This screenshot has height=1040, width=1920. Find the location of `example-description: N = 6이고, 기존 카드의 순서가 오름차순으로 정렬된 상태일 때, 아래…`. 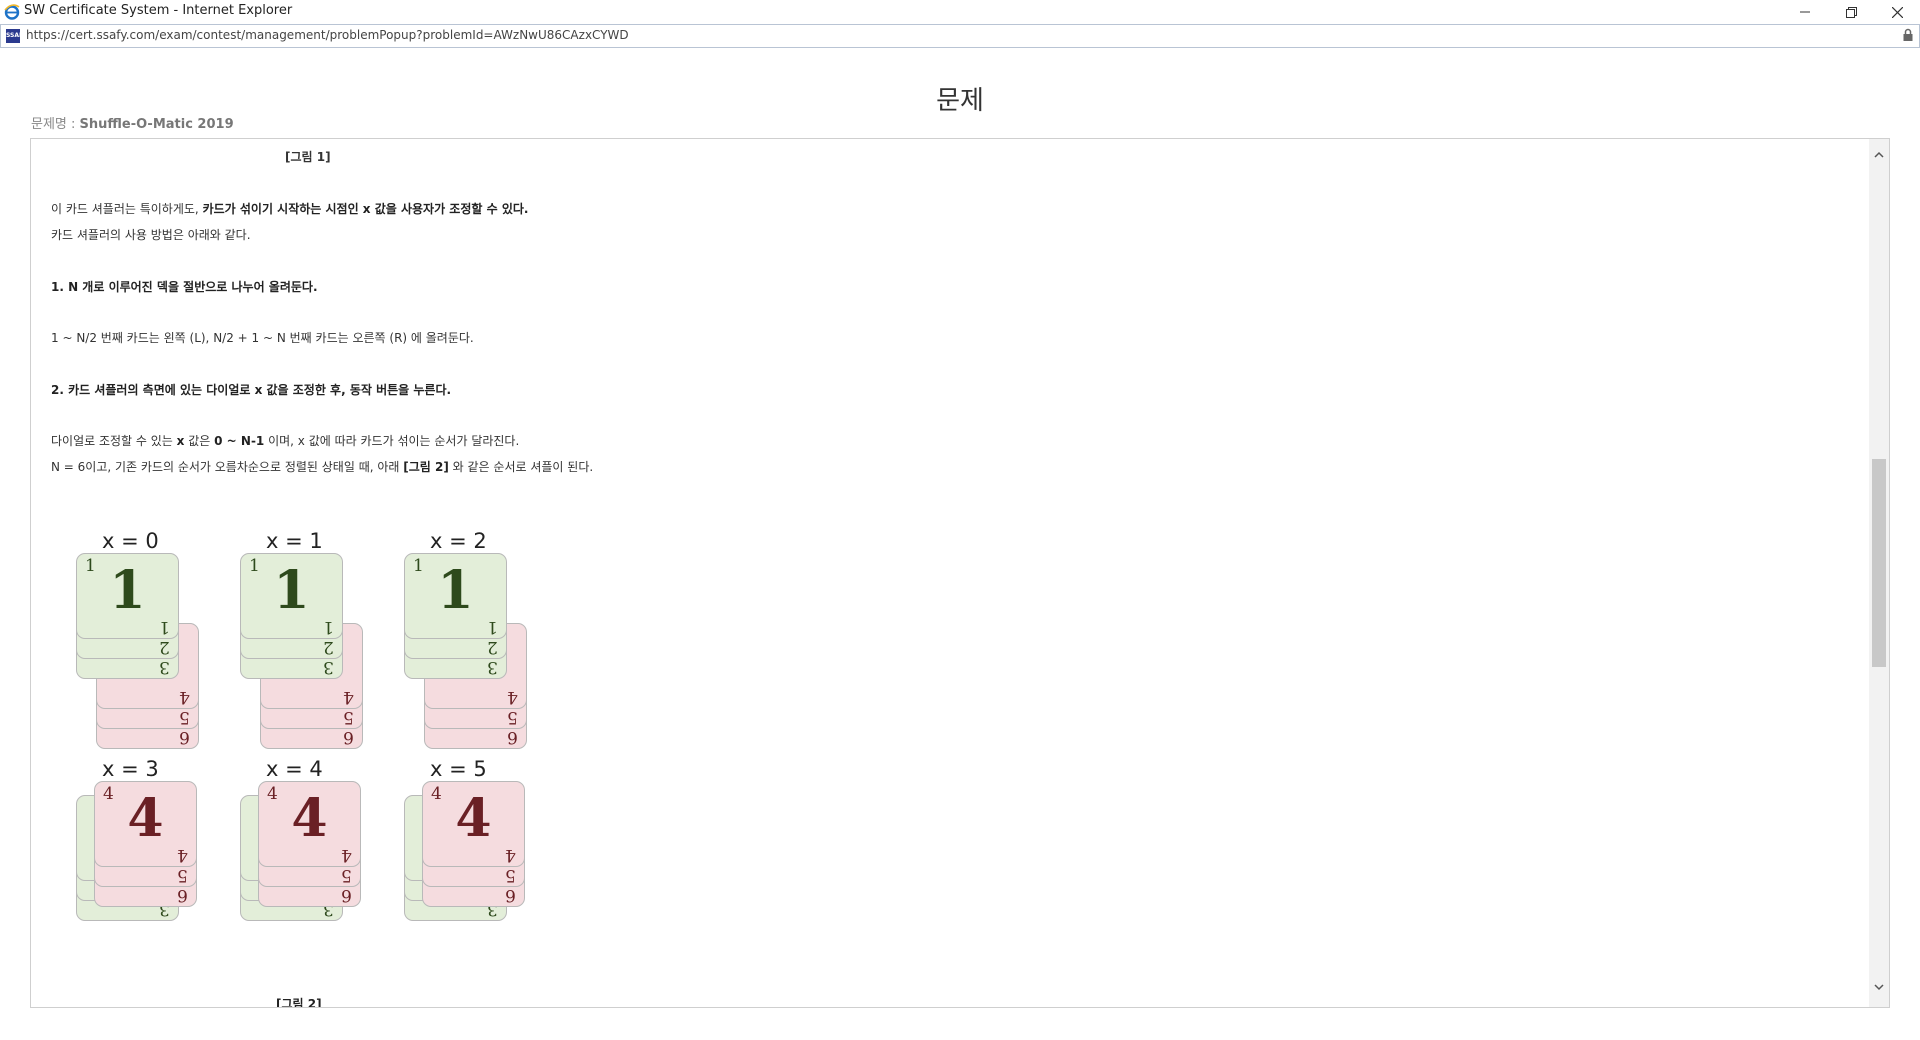

example-description: N = 6이고, 기존 카드의 순서가 오름차순으로 정렬된 상태일 때, 아래… is located at coordinates (322, 466).